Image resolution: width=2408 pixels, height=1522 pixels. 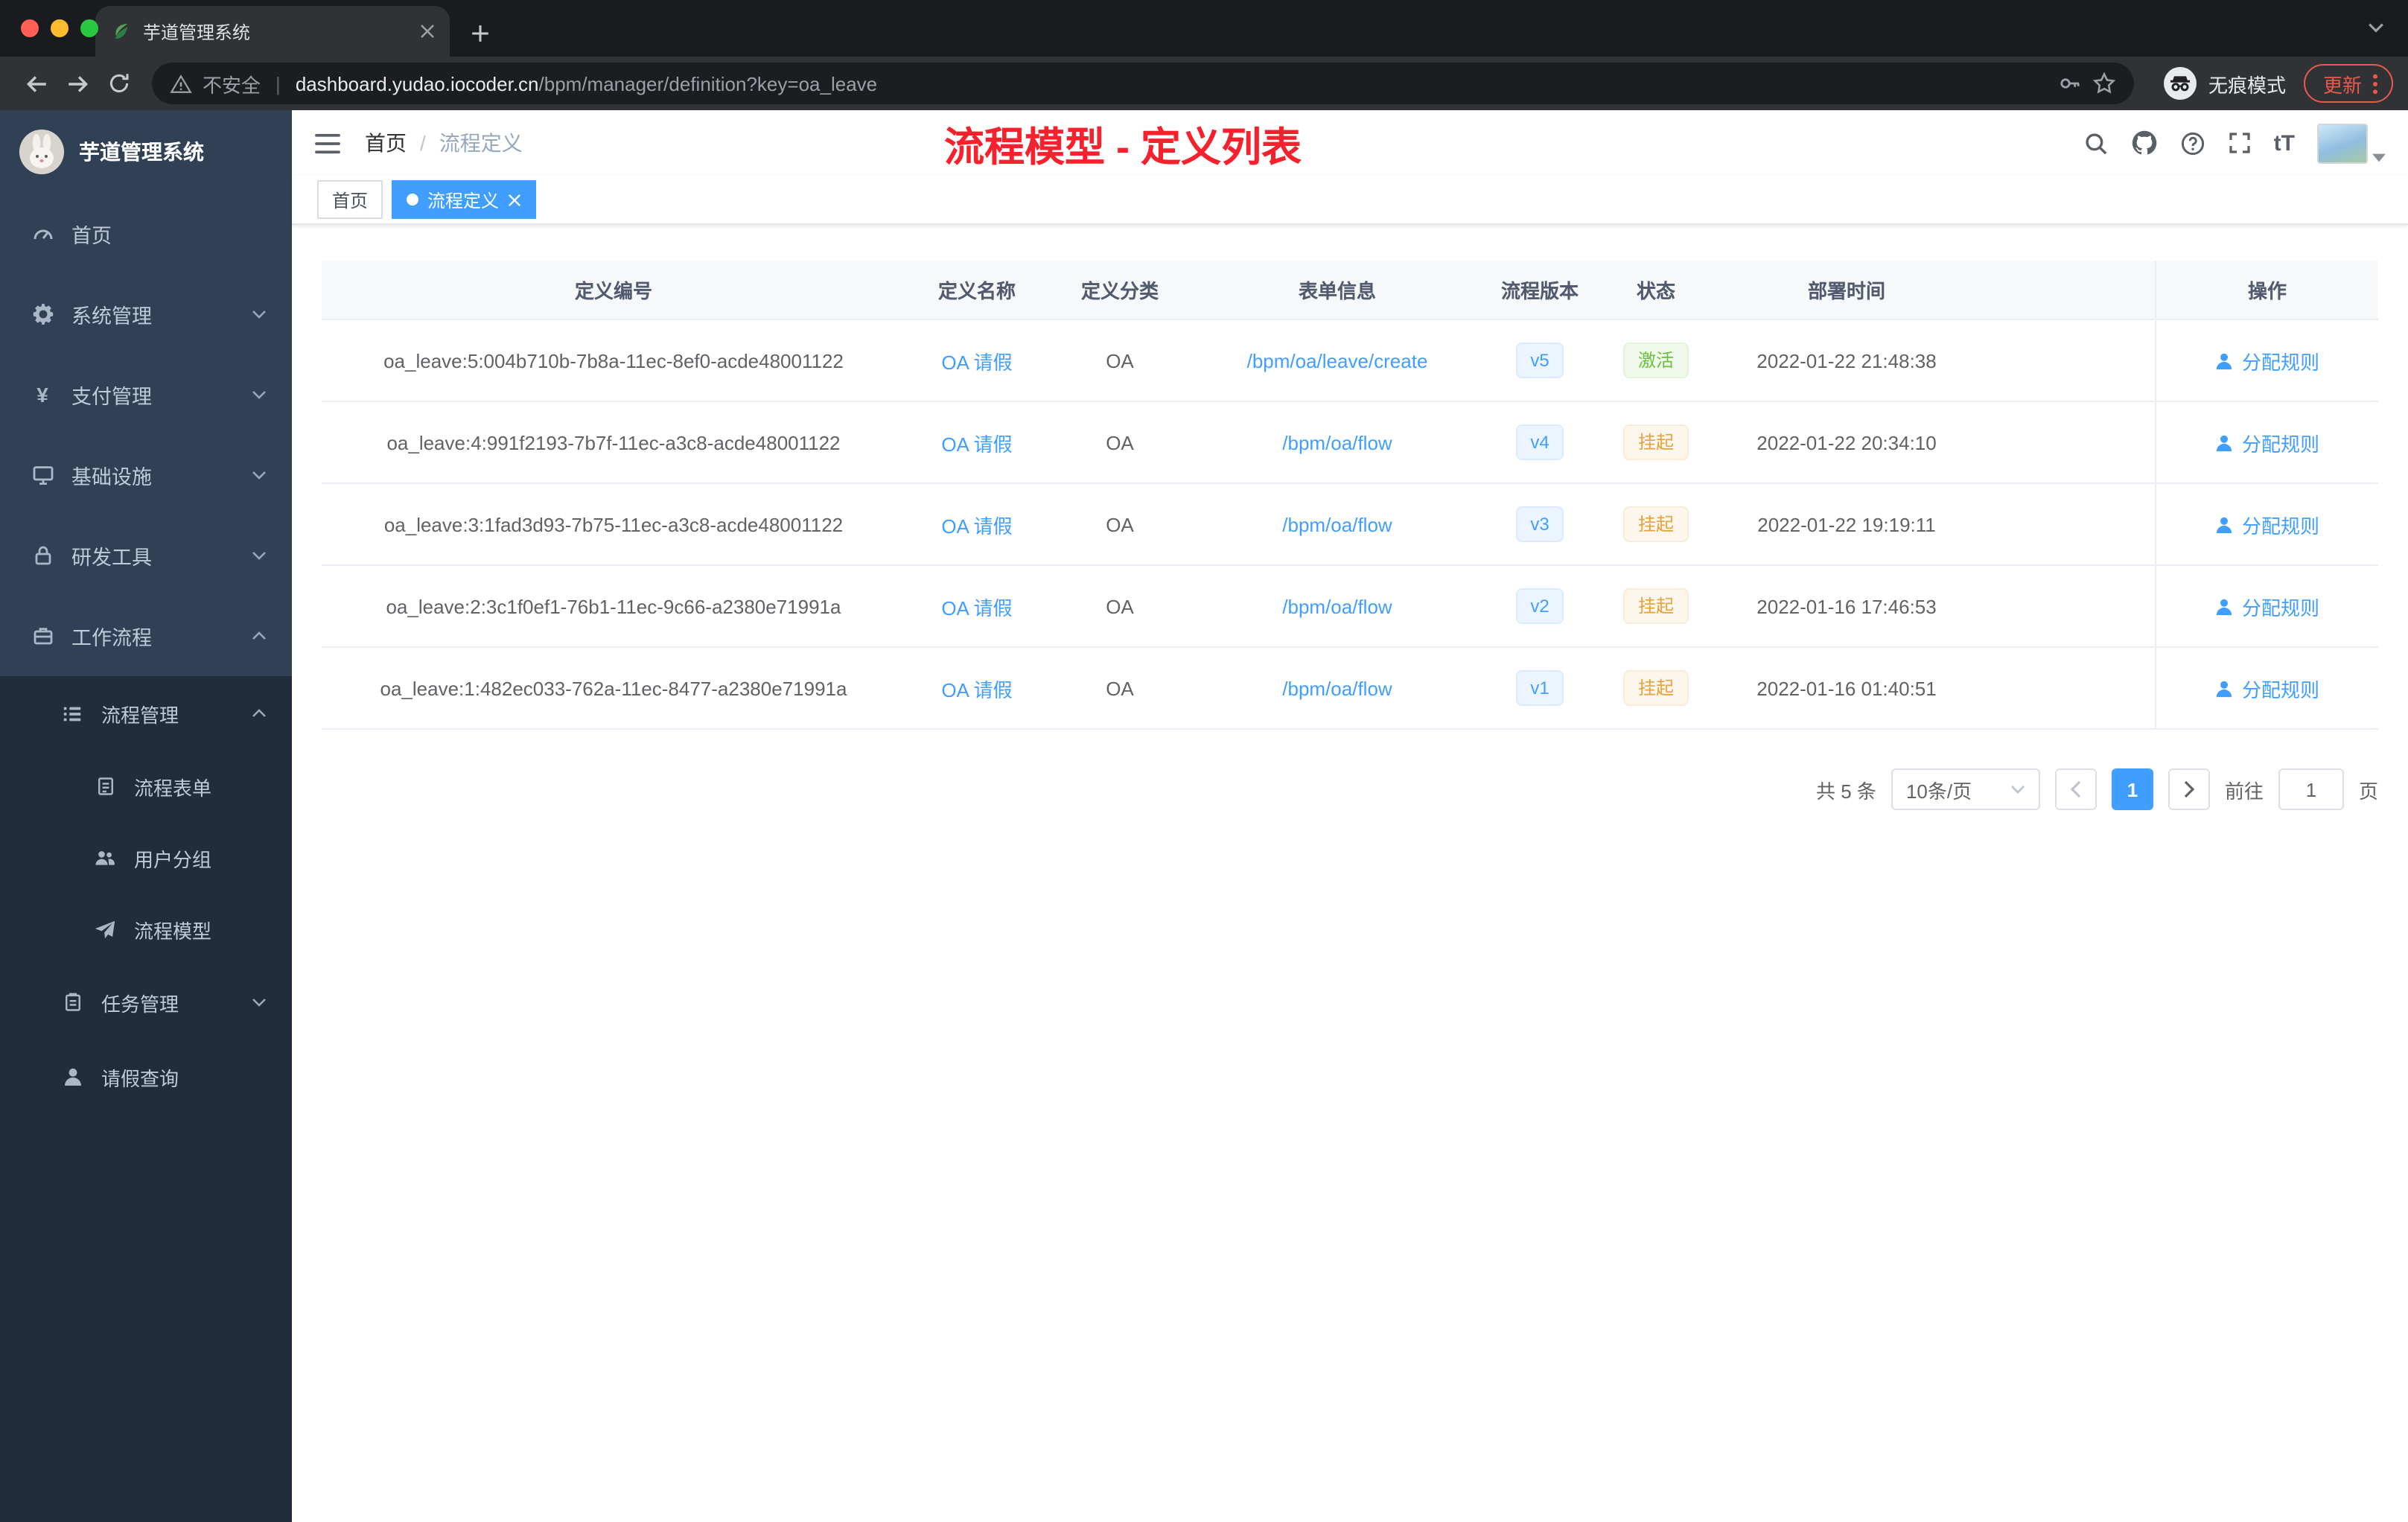 I want to click on update-chip: 更新, so click(x=2348, y=83).